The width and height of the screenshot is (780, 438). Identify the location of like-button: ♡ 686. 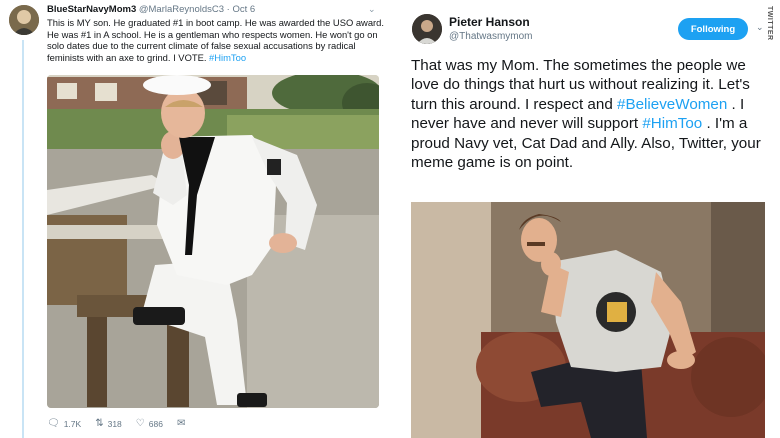
(149, 423).